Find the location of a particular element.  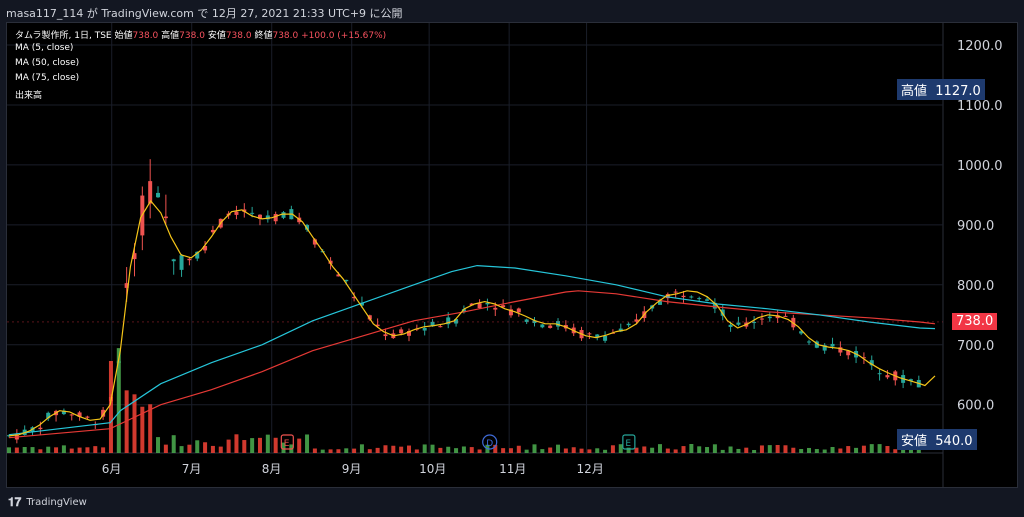

low-label: 安値 is located at coordinates (914, 441).